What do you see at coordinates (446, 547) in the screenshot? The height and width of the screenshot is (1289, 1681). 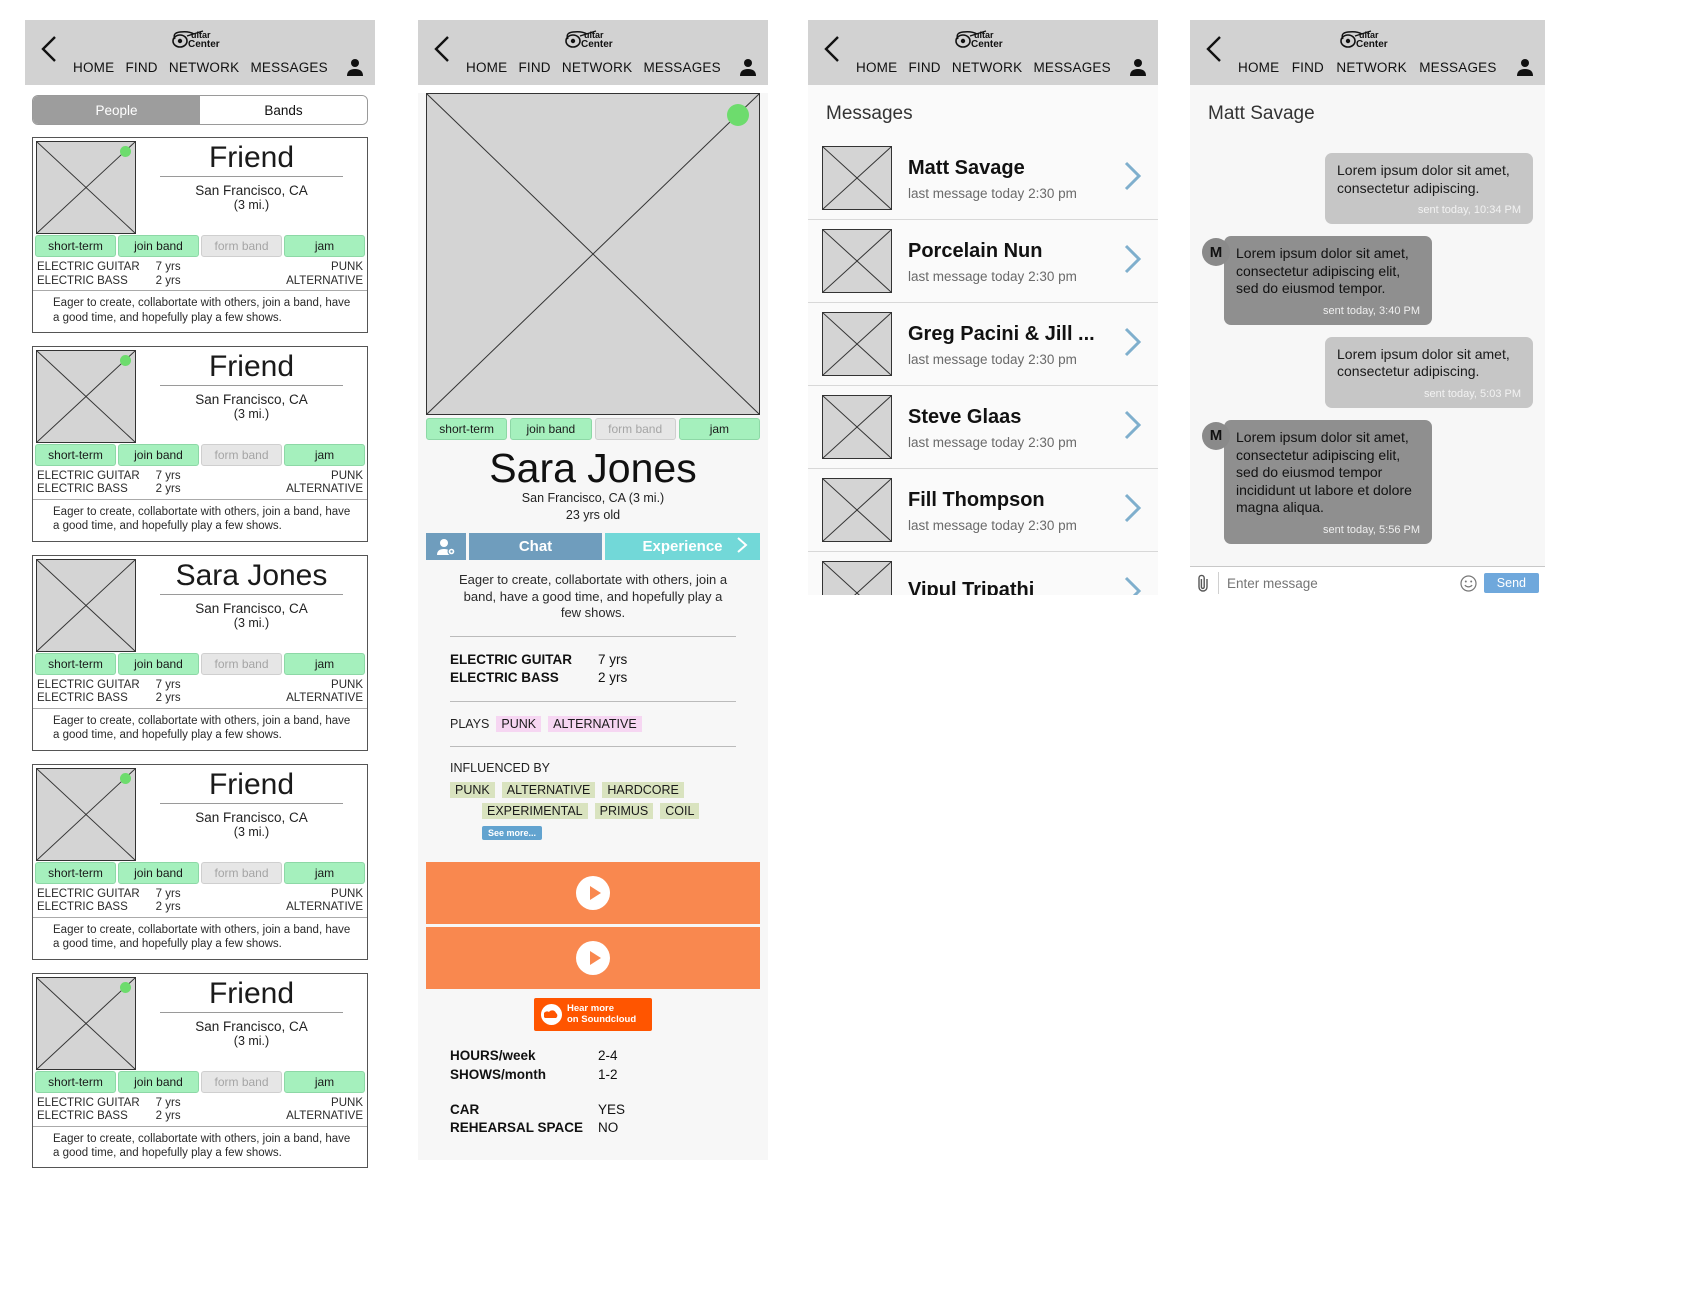 I see `add-person-icon` at bounding box center [446, 547].